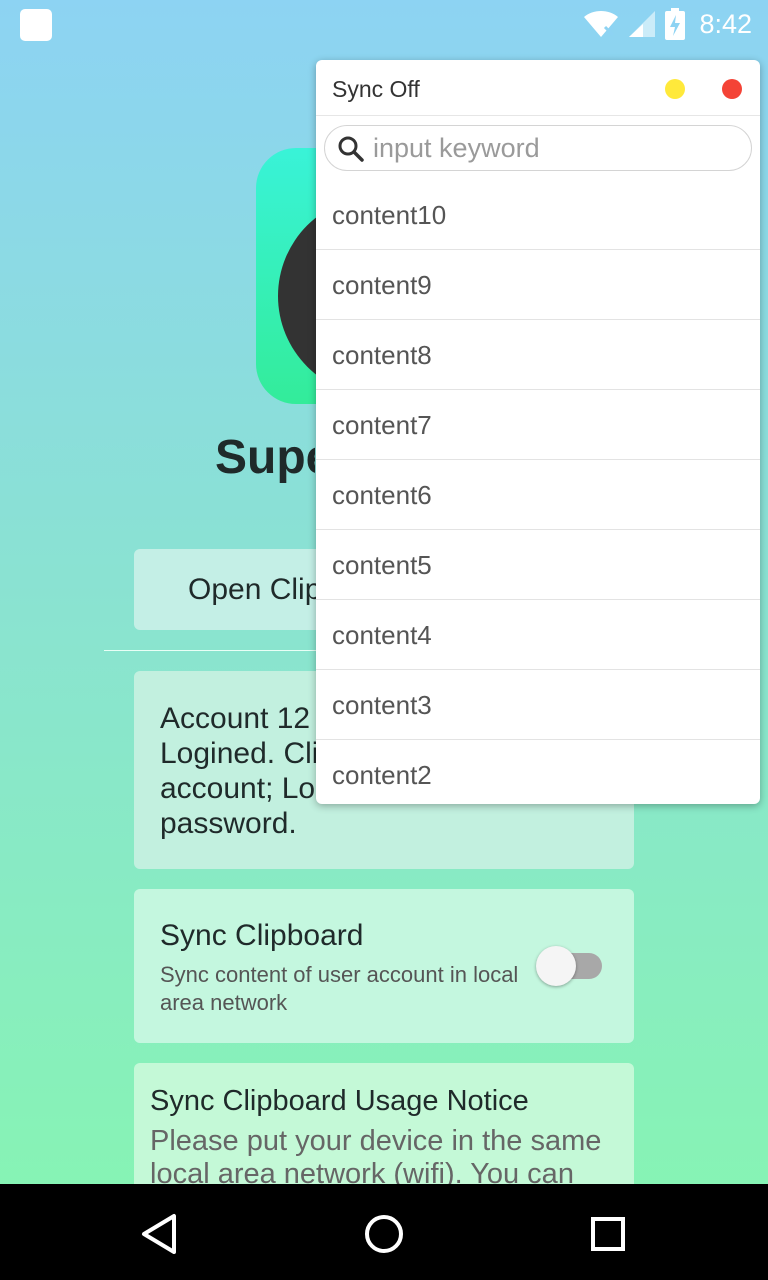 Image resolution: width=768 pixels, height=1280 pixels. What do you see at coordinates (382, 495) in the screenshot?
I see `list-item-label: content6` at bounding box center [382, 495].